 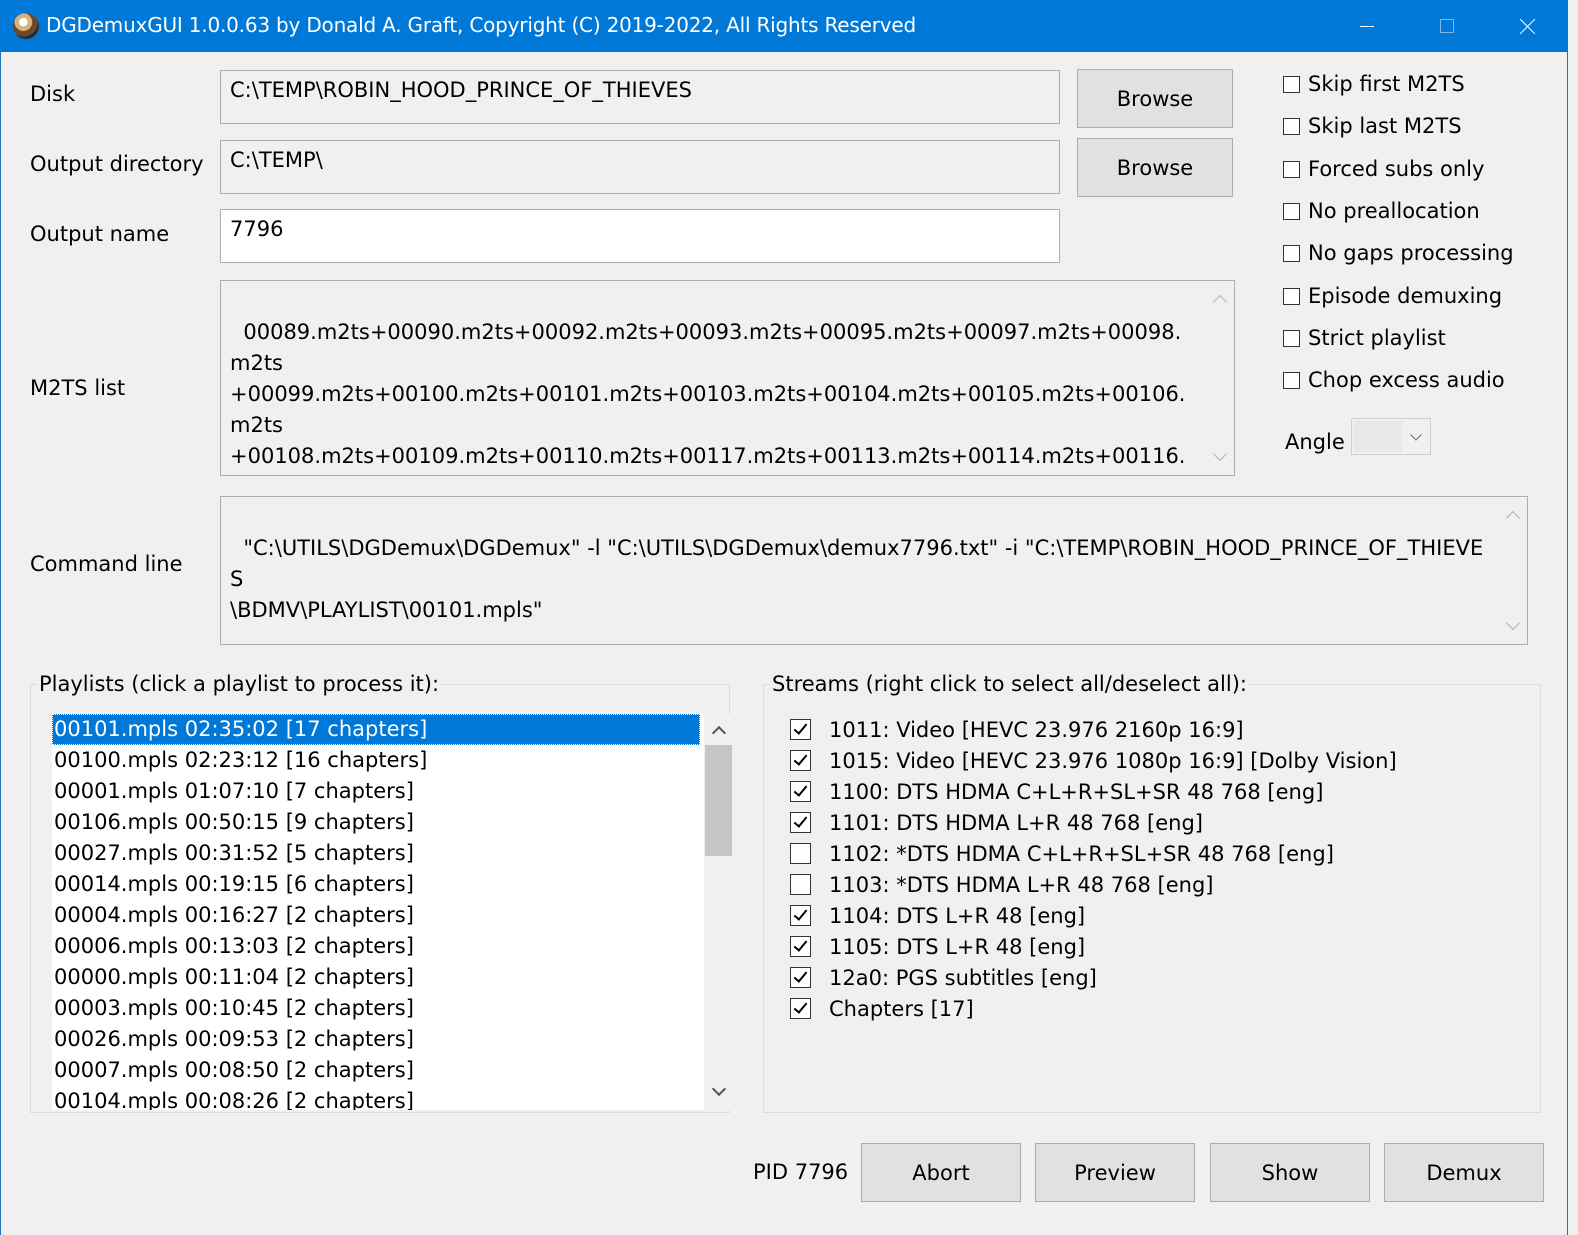 I want to click on output-name-label: Output name, so click(x=100, y=234).